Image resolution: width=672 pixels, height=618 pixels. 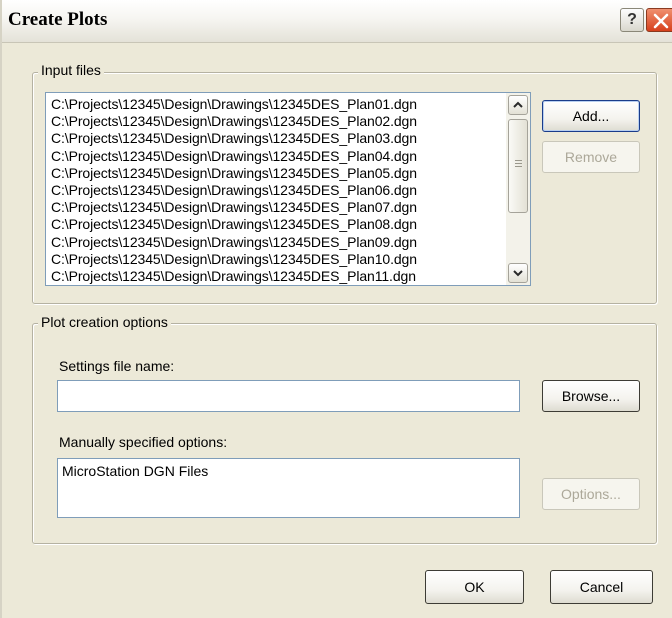 I want to click on settings-file-input, so click(x=288, y=396).